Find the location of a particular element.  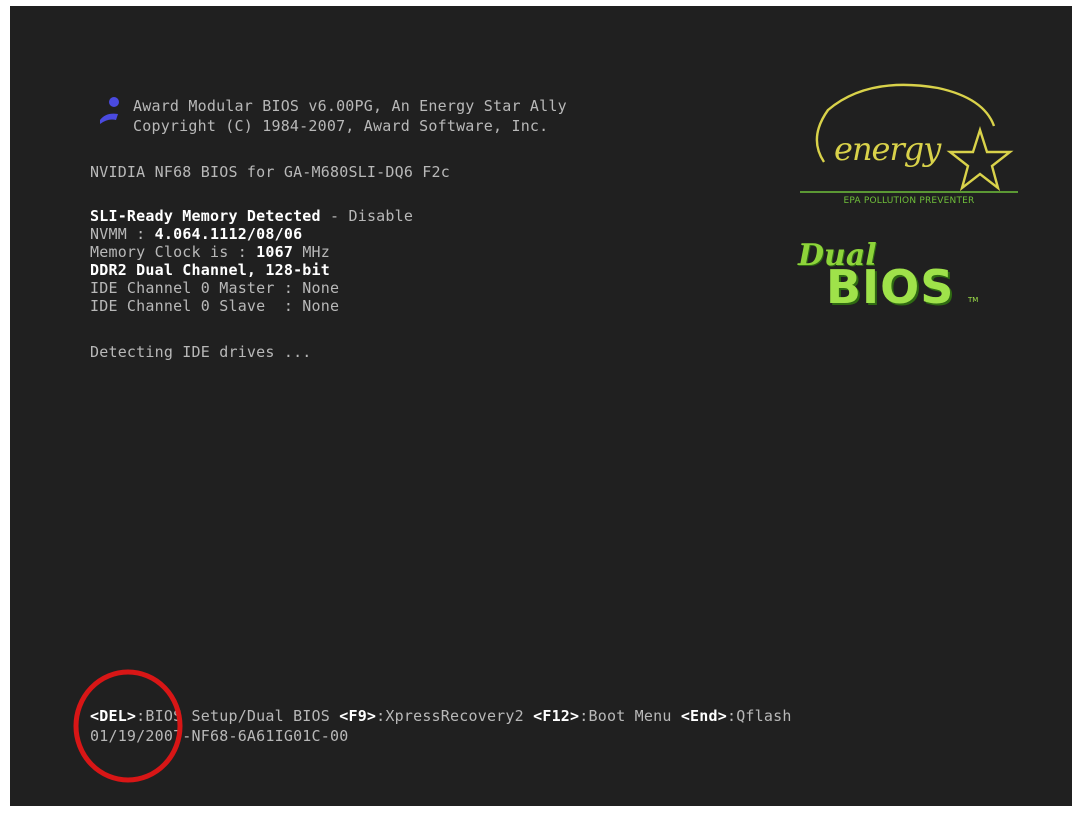

energy-star-logo: energy EPA POLLUTION PREVENTER is located at coordinates (909, 148).